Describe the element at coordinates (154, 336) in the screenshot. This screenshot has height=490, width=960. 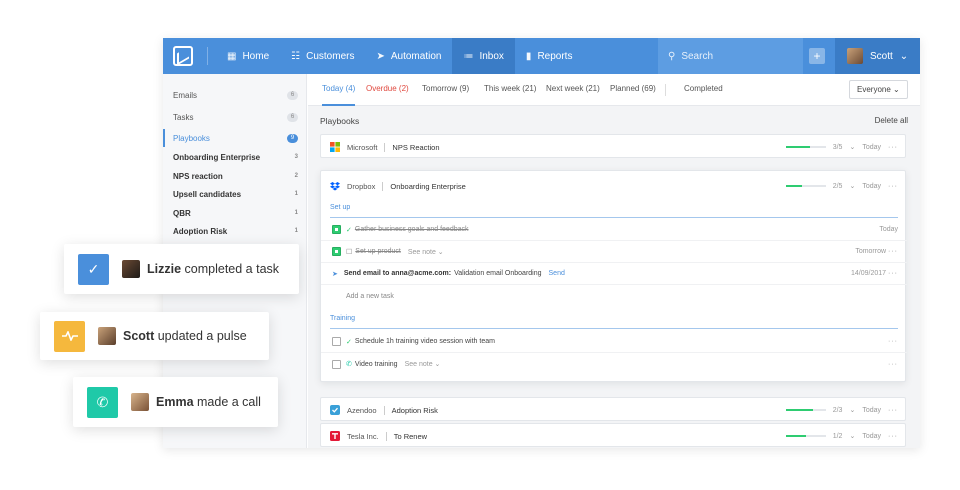
I see `notification-card: Scott updated a pulse` at that location.